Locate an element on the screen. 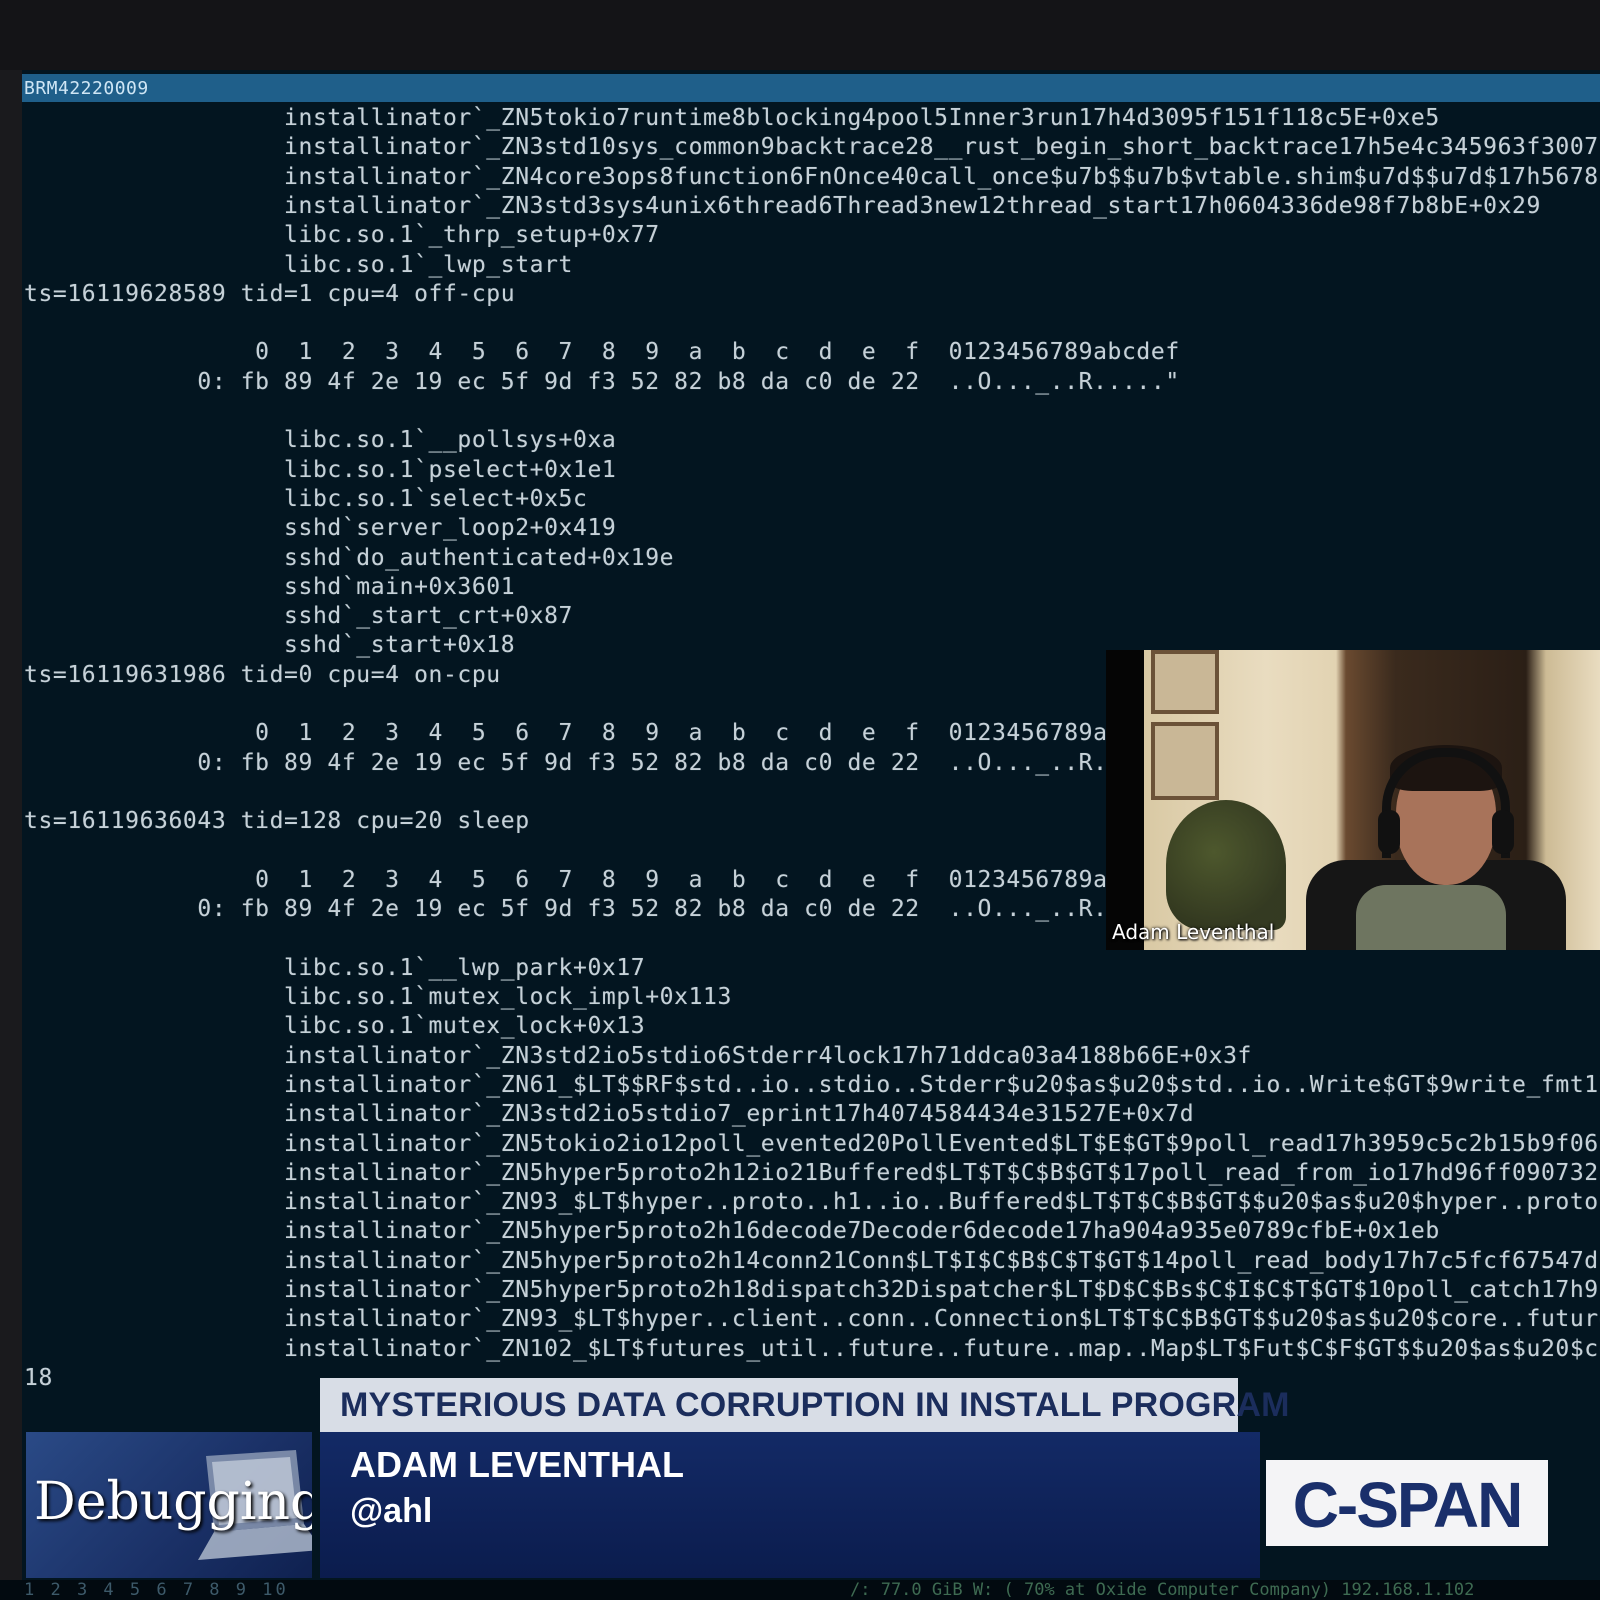 The height and width of the screenshot is (1600, 1600). terminal-line: libc.so.1`__pollsys+0xa is located at coordinates (320, 440).